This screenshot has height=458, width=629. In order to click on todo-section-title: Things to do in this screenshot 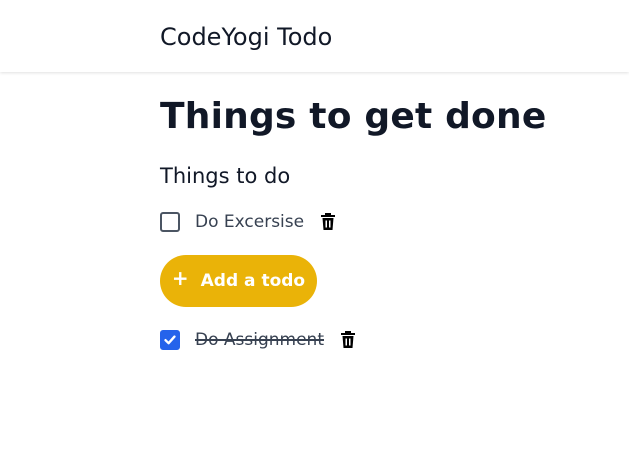, I will do `click(225, 176)`.